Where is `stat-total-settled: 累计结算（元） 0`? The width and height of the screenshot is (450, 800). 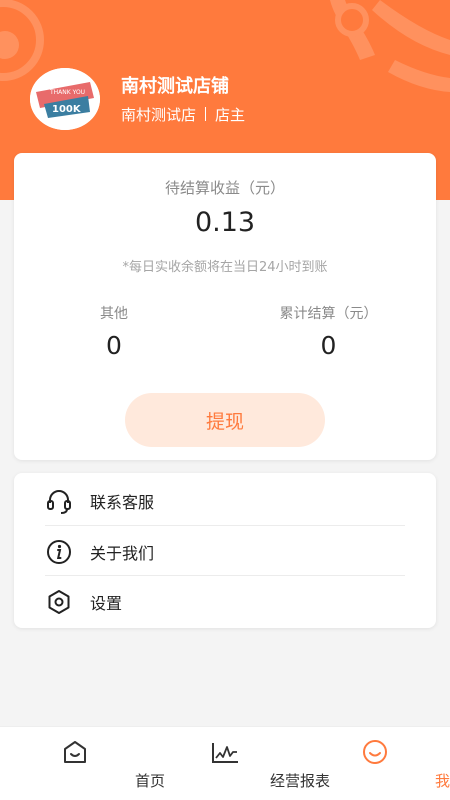 stat-total-settled: 累计结算（元） 0 is located at coordinates (328, 331).